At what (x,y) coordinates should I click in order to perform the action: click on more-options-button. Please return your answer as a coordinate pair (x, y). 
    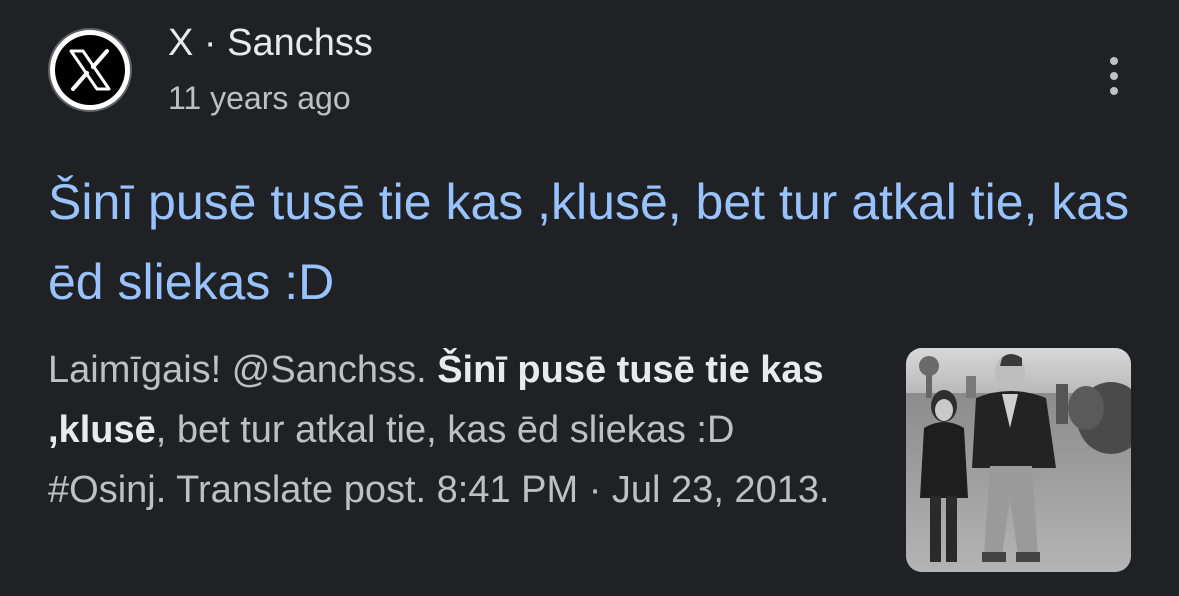
    Looking at the image, I should click on (1114, 76).